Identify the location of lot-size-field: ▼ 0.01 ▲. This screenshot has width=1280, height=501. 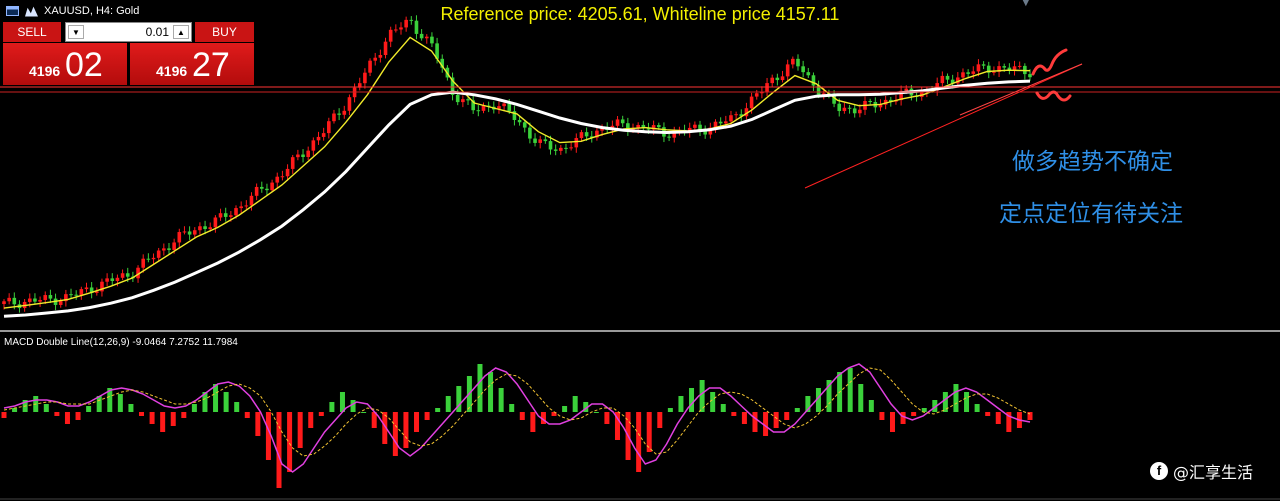
(128, 32).